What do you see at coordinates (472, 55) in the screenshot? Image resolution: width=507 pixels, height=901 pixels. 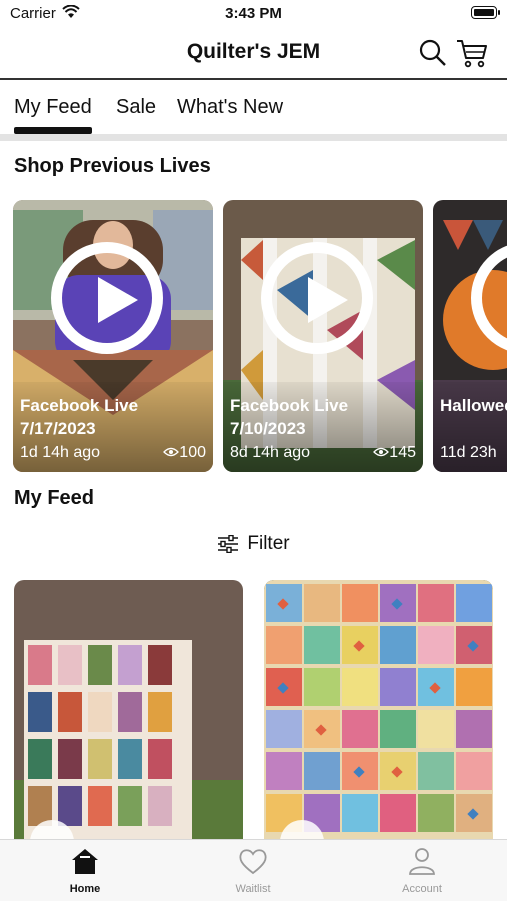 I see `cart-icon` at bounding box center [472, 55].